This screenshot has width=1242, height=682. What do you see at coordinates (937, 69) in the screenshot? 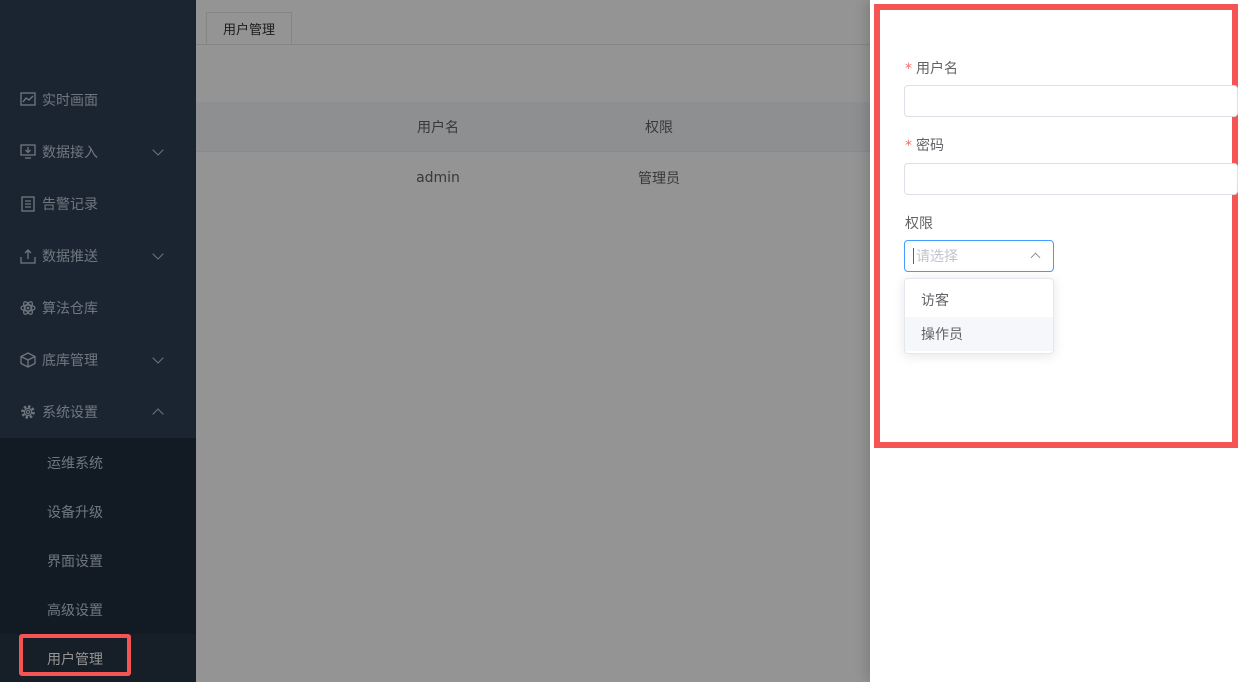
I see `username-label-text: 用户名` at bounding box center [937, 69].